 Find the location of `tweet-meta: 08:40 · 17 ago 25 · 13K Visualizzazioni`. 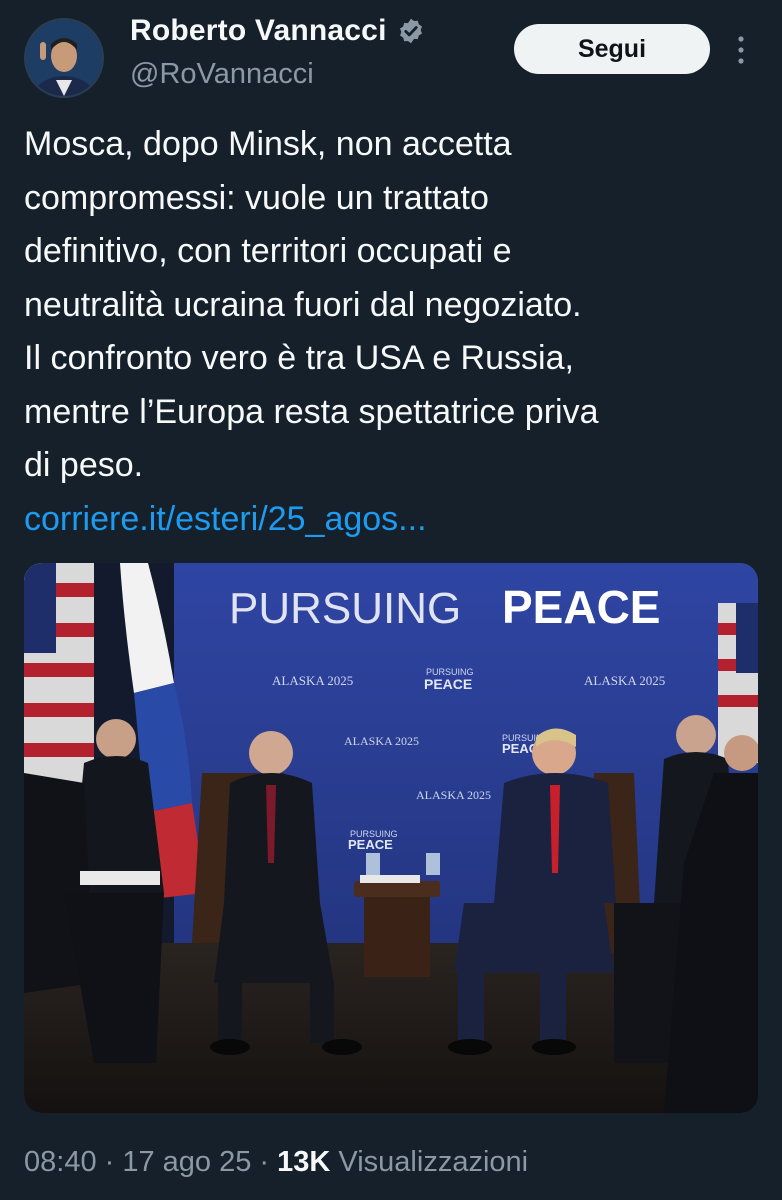

tweet-meta: 08:40 · 17 ago 25 · 13K Visualizzazioni is located at coordinates (276, 1162).